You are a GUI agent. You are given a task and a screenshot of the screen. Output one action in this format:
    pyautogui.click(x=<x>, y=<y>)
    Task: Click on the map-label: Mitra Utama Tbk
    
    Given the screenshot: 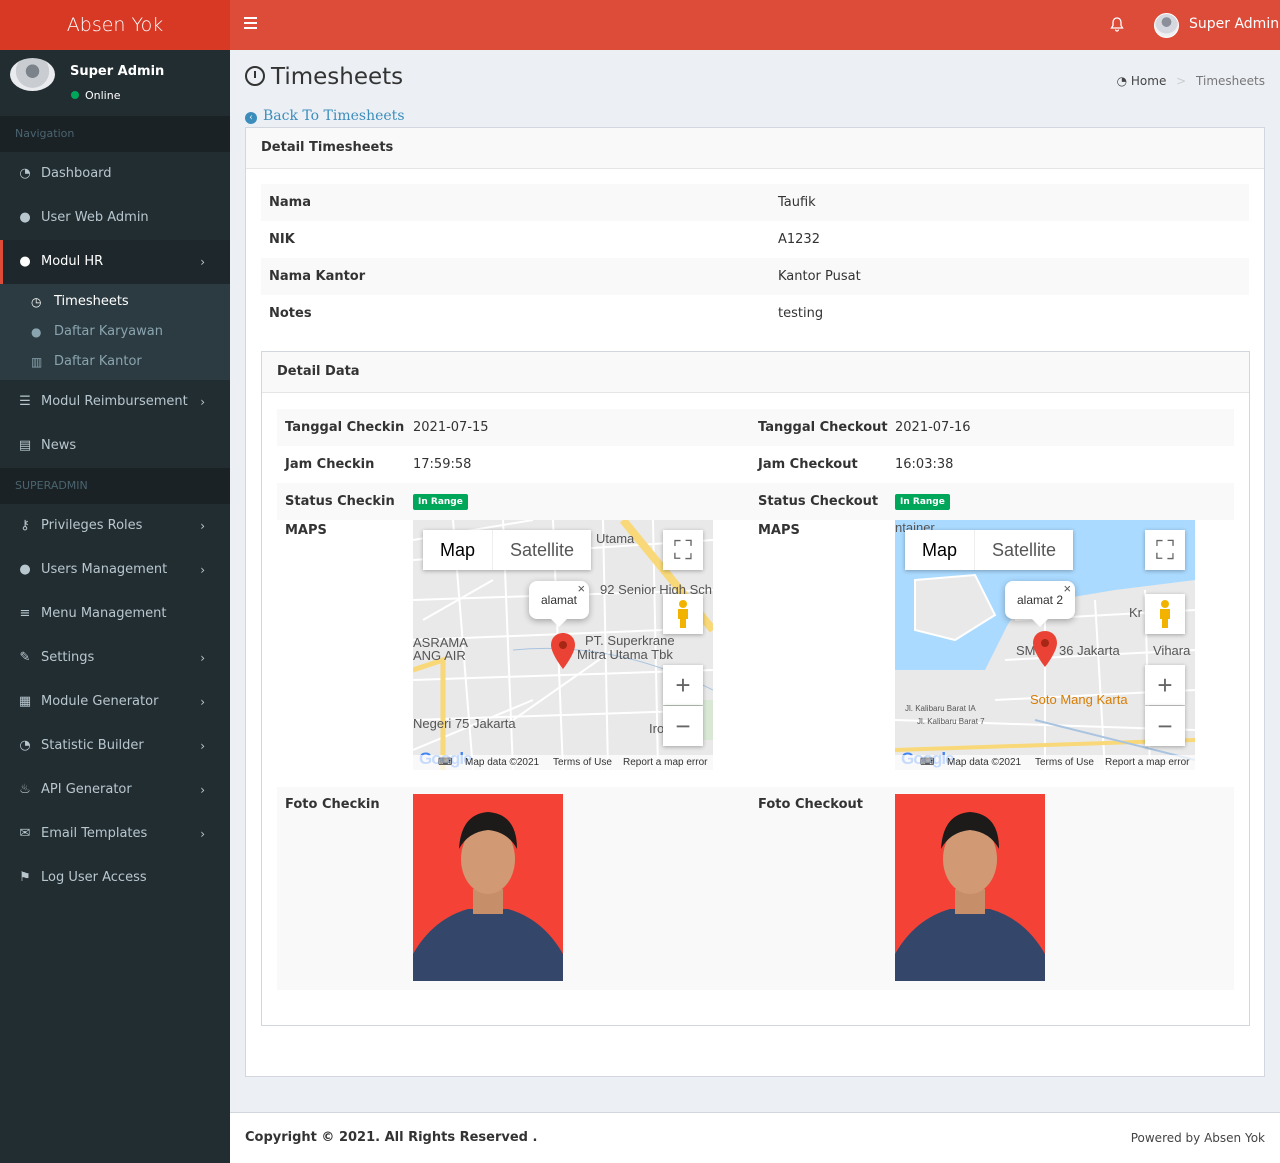 What is the action you would take?
    pyautogui.click(x=625, y=654)
    